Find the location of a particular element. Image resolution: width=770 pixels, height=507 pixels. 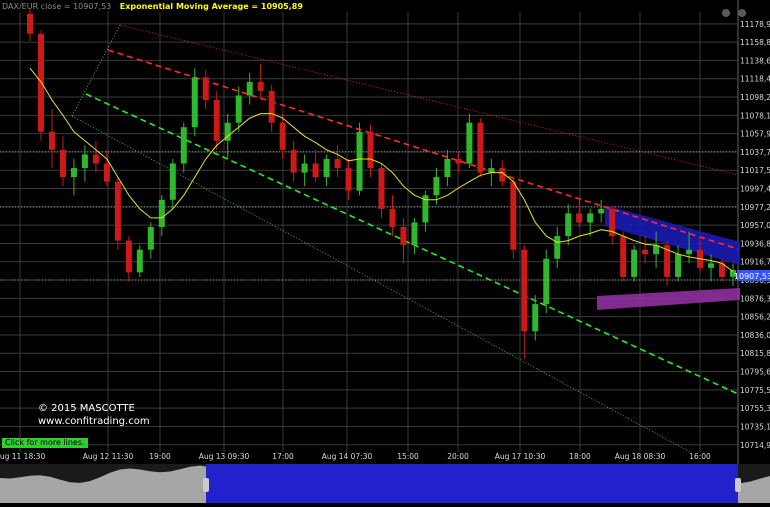

y-tick-label: 11178,97 is located at coordinates (755, 24).